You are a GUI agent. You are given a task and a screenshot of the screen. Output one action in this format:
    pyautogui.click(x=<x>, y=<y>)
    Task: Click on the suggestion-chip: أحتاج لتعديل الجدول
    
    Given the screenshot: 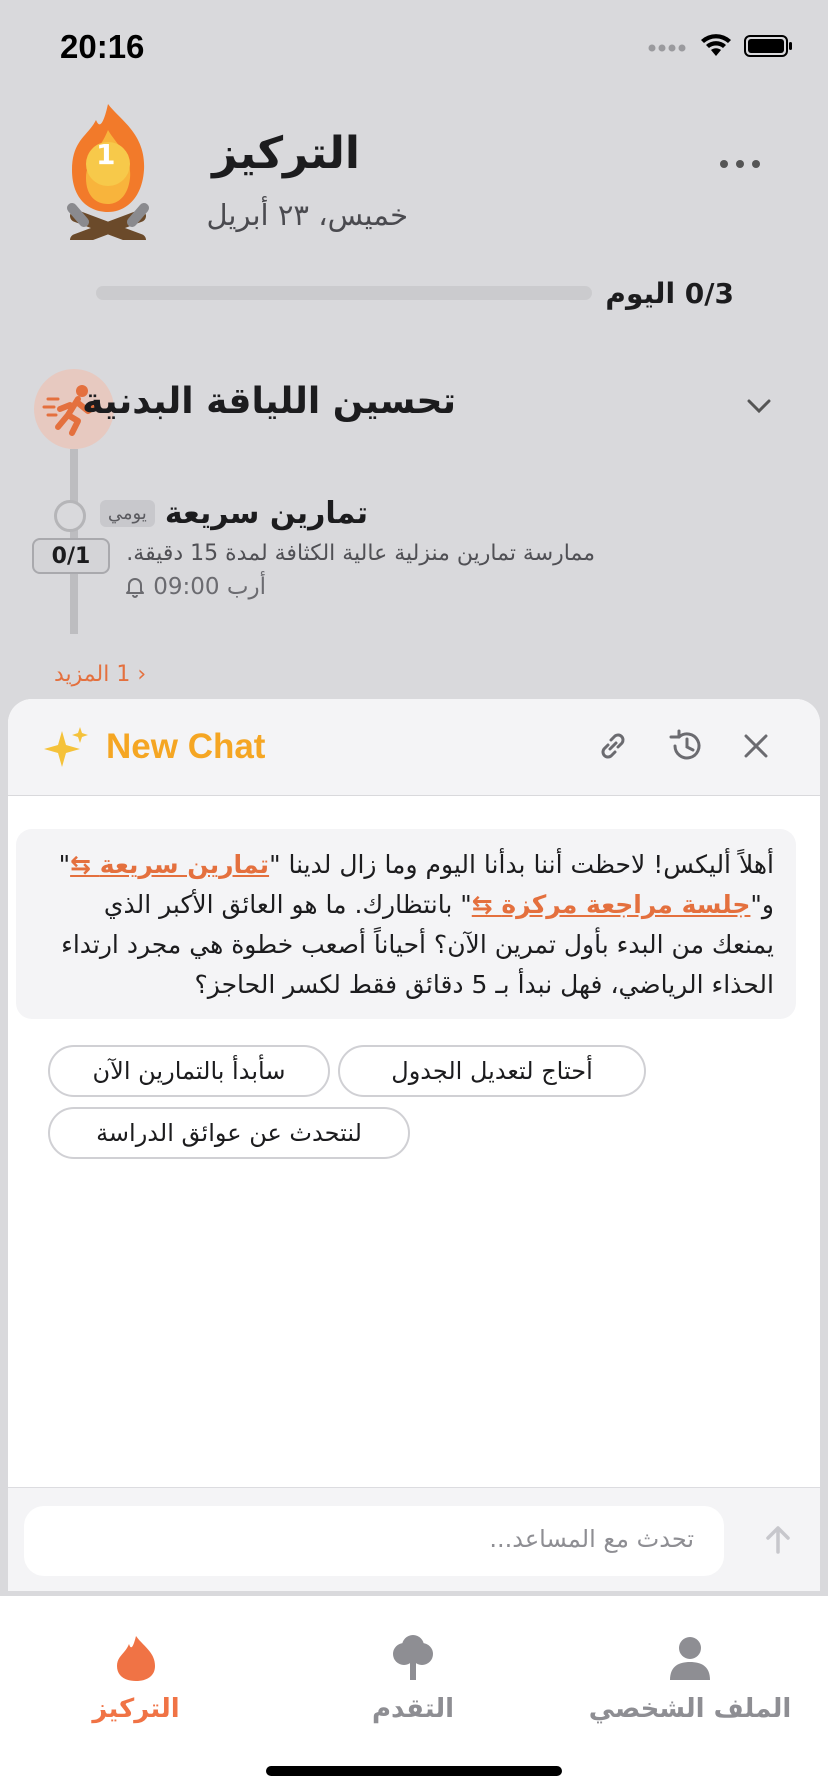 What is the action you would take?
    pyautogui.click(x=492, y=1071)
    